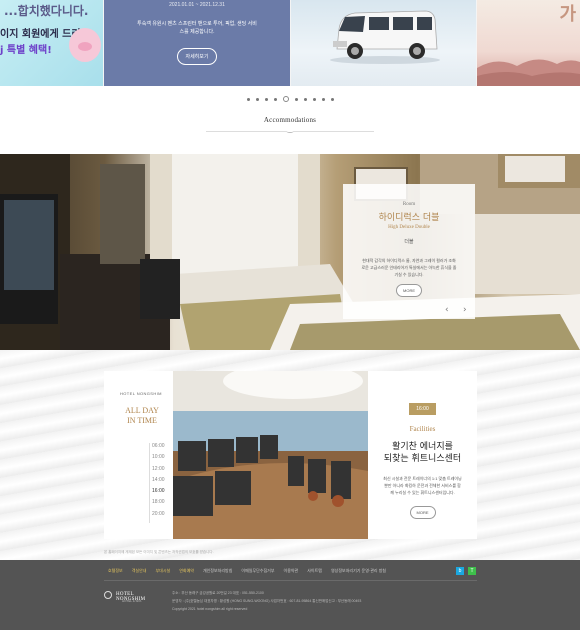 The height and width of the screenshot is (630, 580). What do you see at coordinates (290, 120) in the screenshot?
I see `section-title-accommodations: Accommodations` at bounding box center [290, 120].